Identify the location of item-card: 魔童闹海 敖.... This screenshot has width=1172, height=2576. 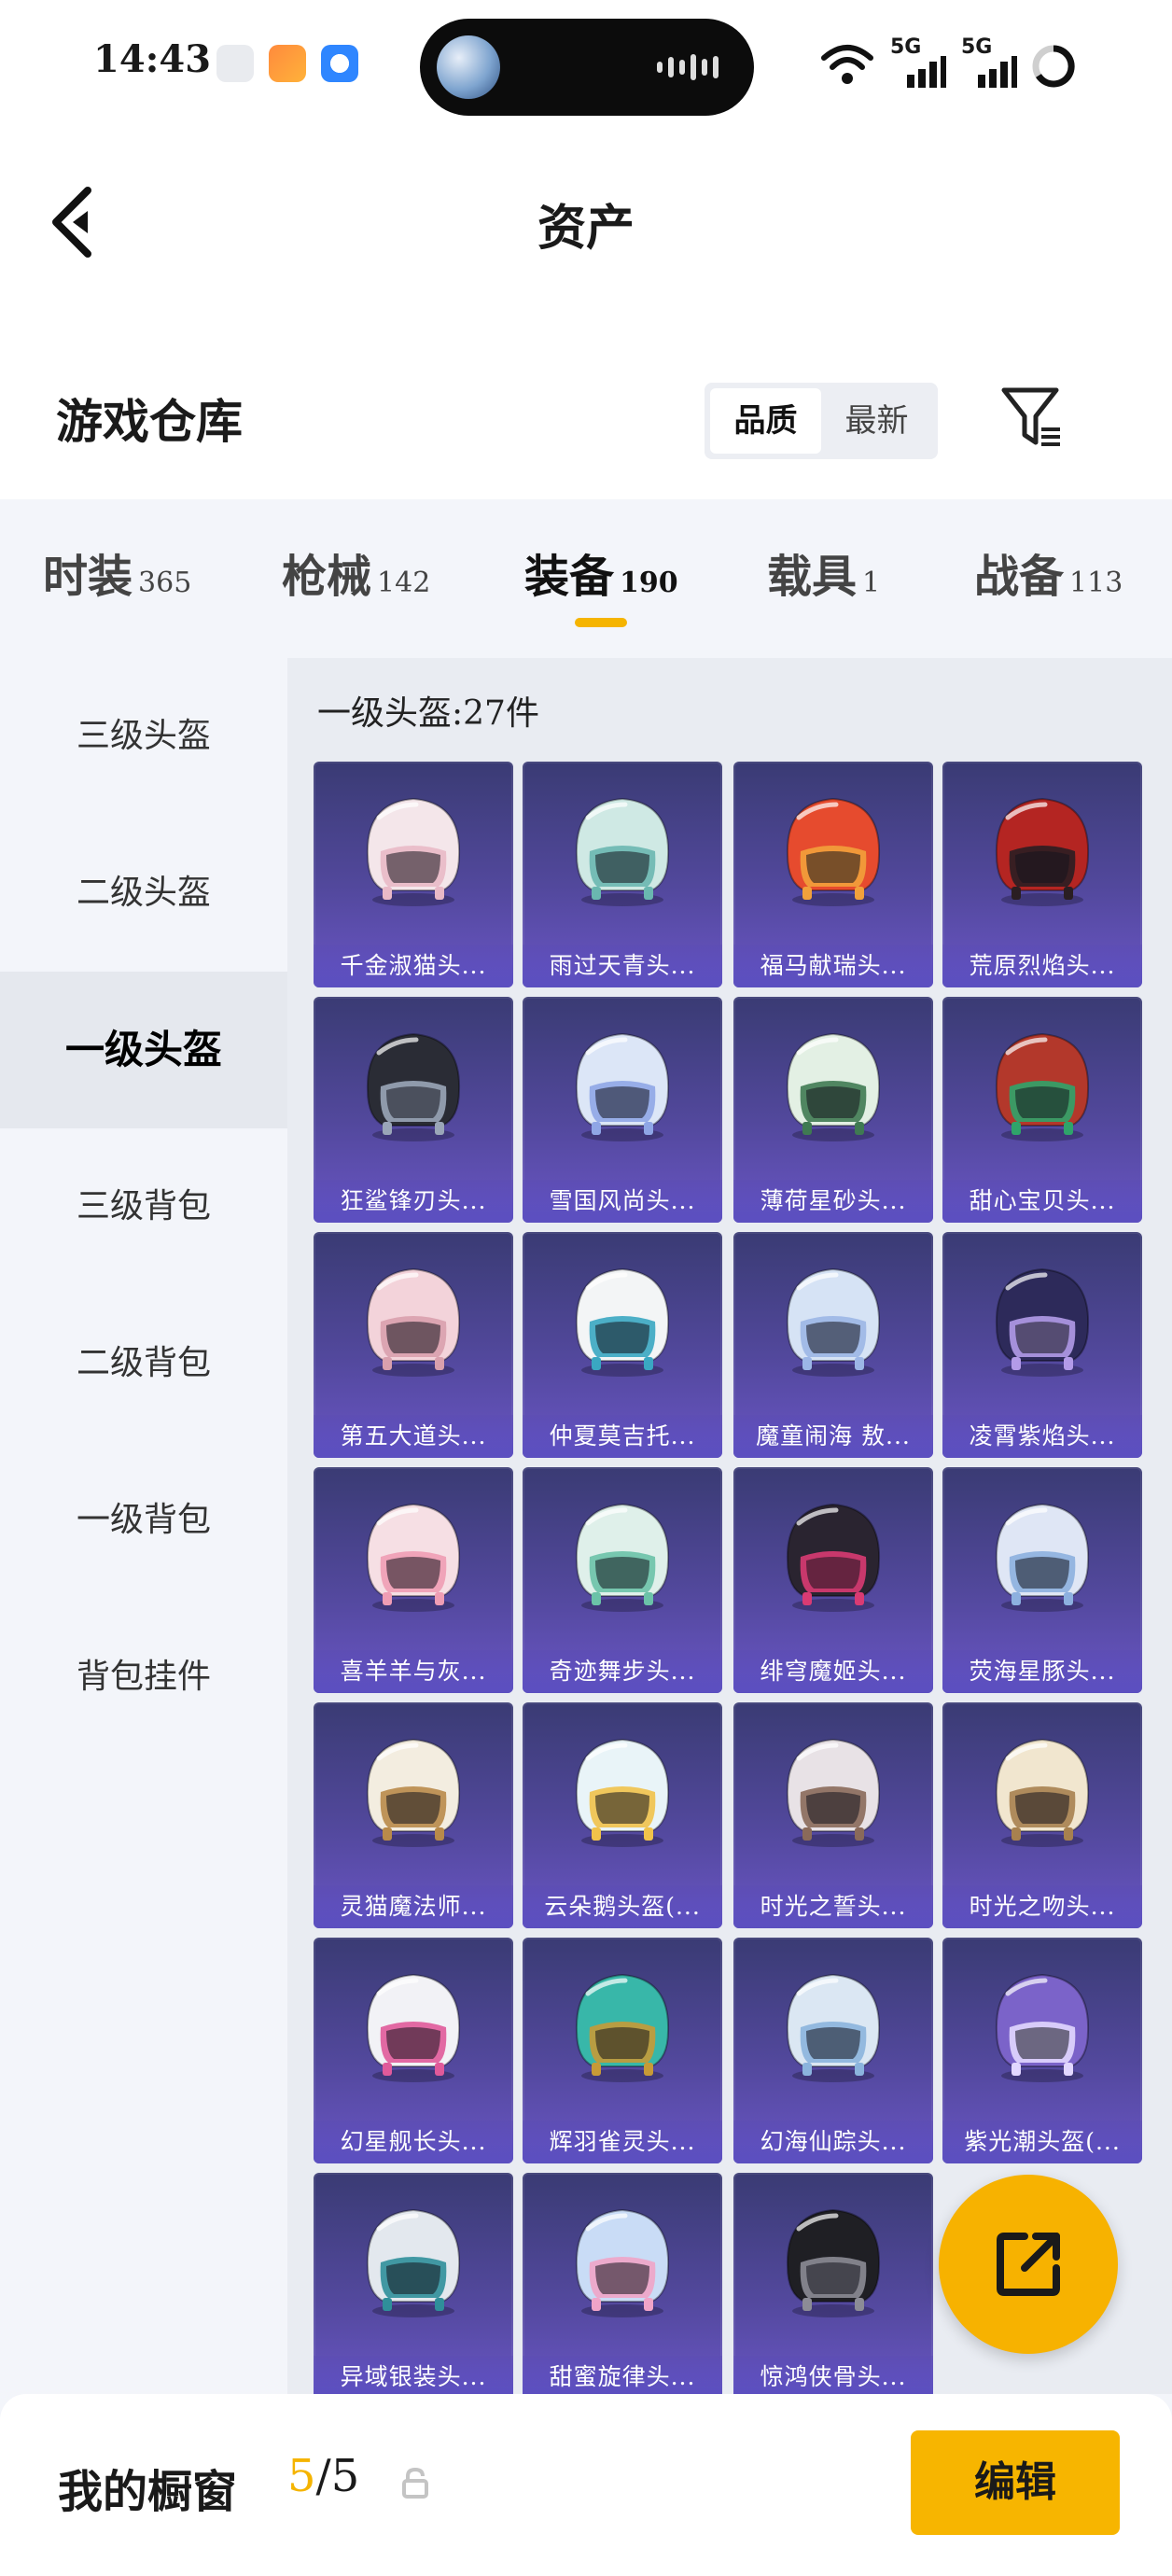
(833, 1345).